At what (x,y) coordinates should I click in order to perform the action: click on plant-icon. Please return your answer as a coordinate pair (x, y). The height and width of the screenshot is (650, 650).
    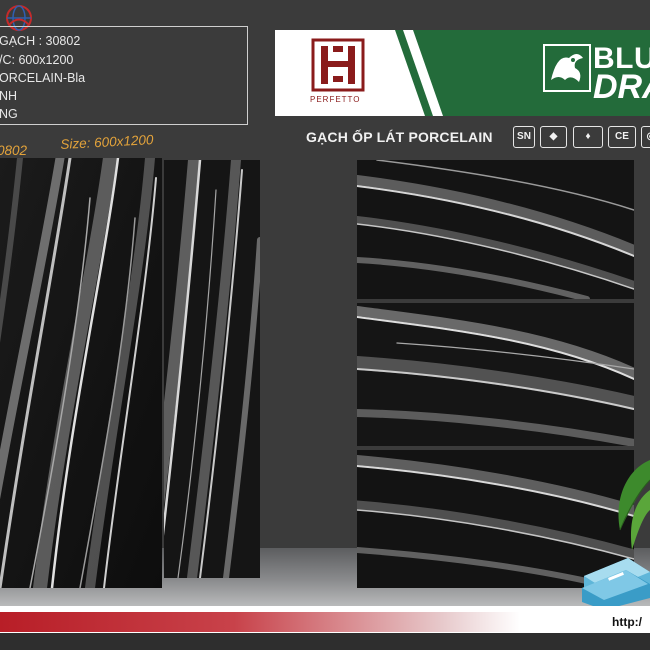
    Looking at the image, I should click on (628, 500).